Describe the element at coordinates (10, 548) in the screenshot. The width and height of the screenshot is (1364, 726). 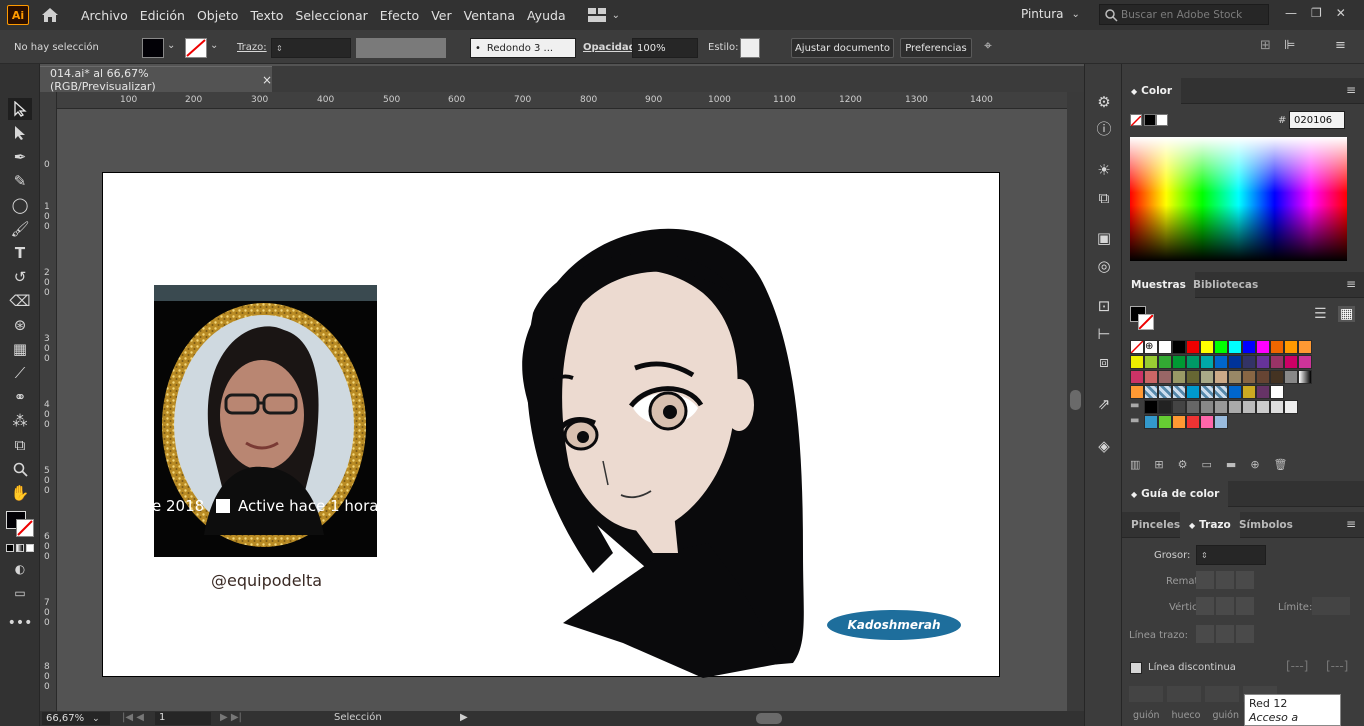
I see `color-mode-icon` at that location.